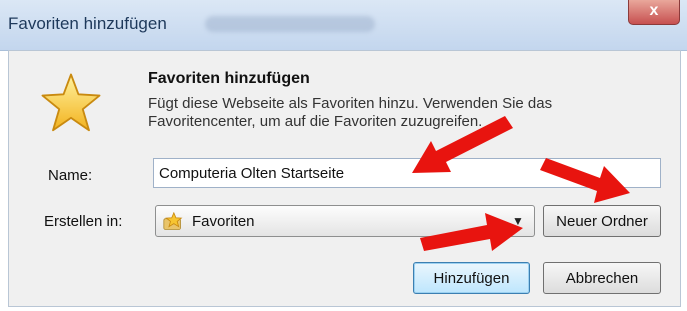  Describe the element at coordinates (462, 144) in the screenshot. I see `arrow-name-field` at that location.